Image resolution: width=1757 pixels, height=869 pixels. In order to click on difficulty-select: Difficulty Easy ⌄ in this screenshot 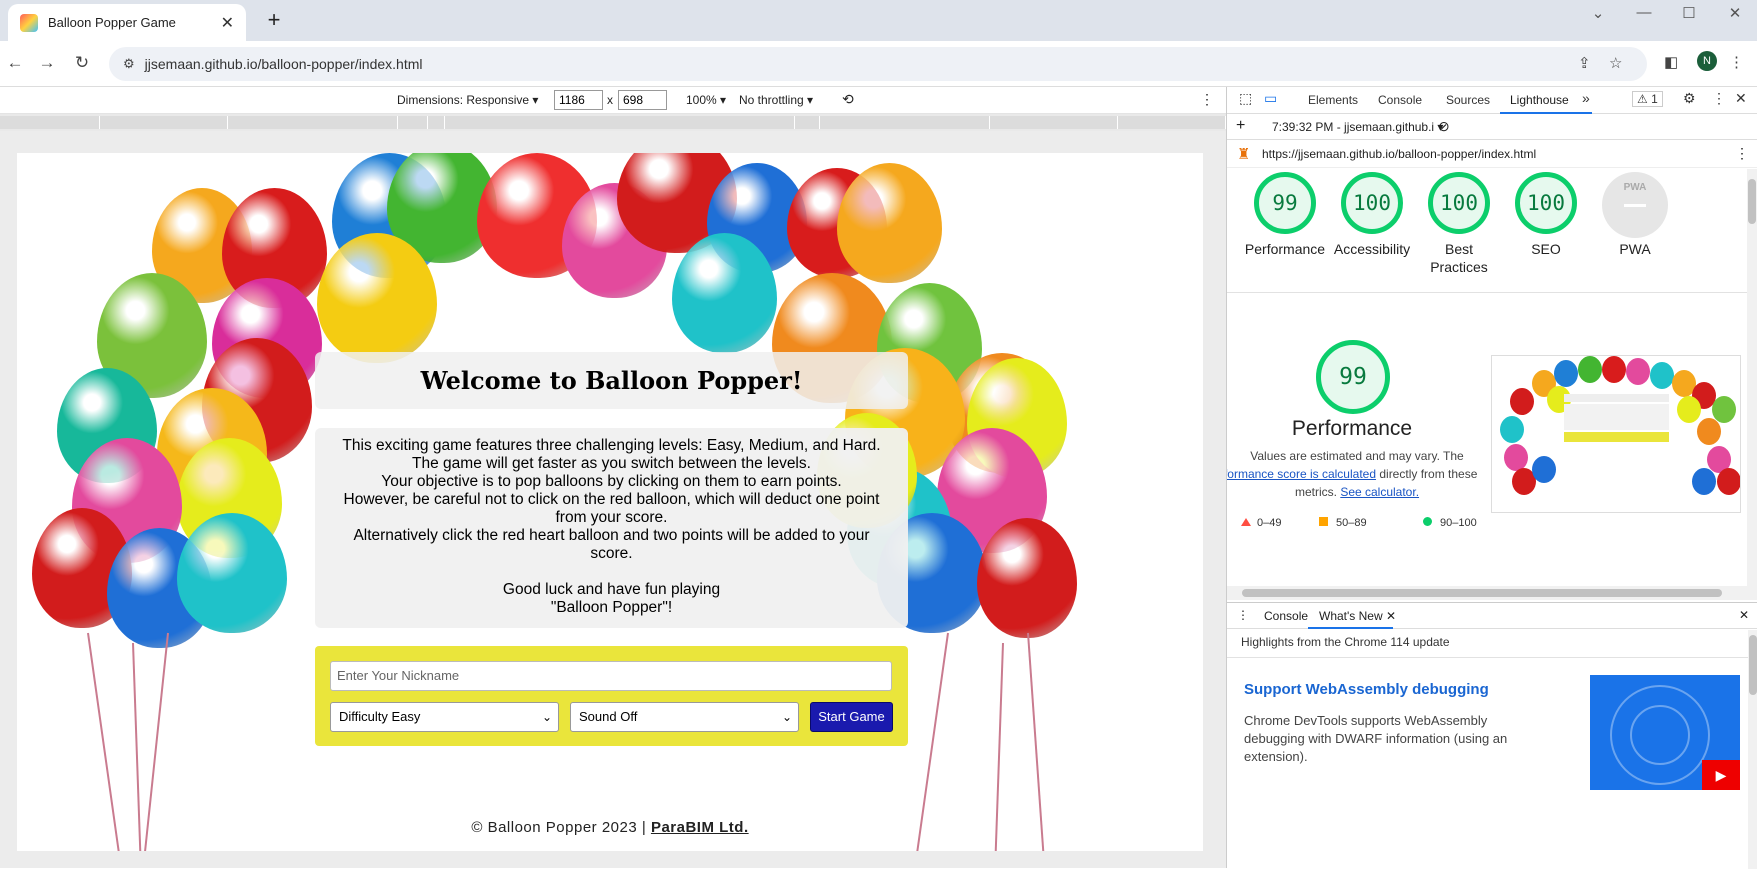, I will do `click(444, 717)`.